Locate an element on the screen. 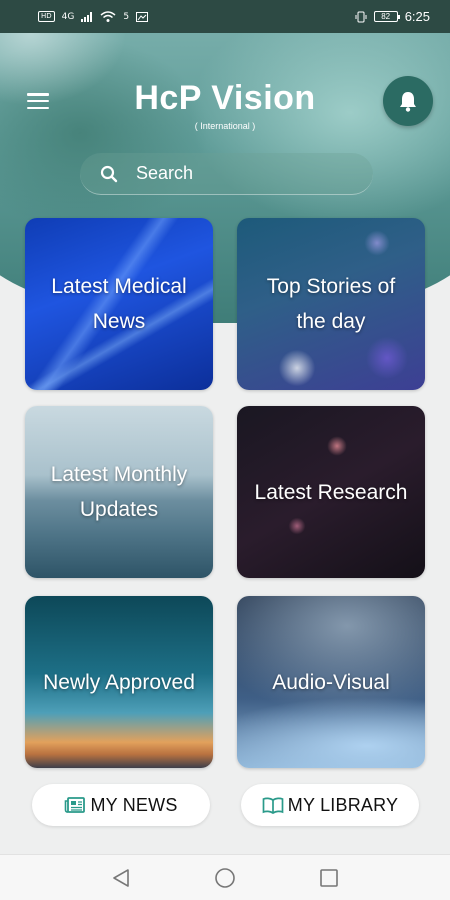 Image resolution: width=450 pixels, height=900 pixels. network-small: 5 is located at coordinates (126, 16).